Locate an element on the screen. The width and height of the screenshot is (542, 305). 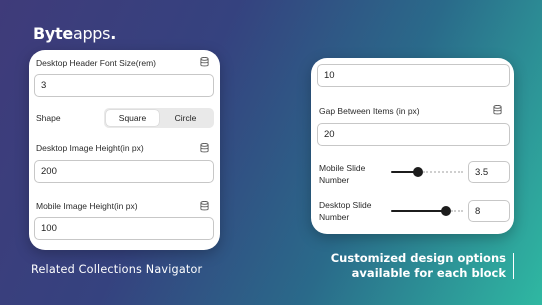
top-value-input: 10 is located at coordinates (413, 75).